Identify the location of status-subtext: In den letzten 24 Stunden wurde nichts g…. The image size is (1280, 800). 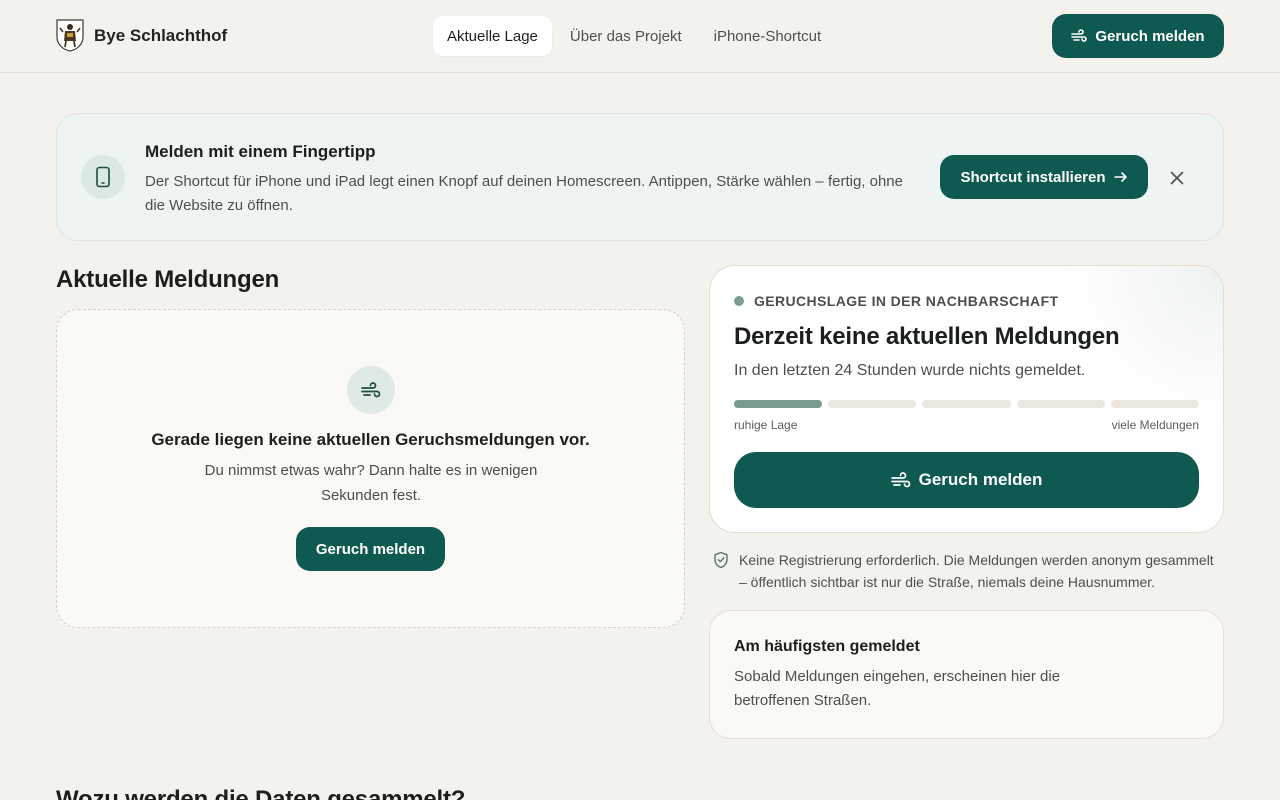
(910, 370).